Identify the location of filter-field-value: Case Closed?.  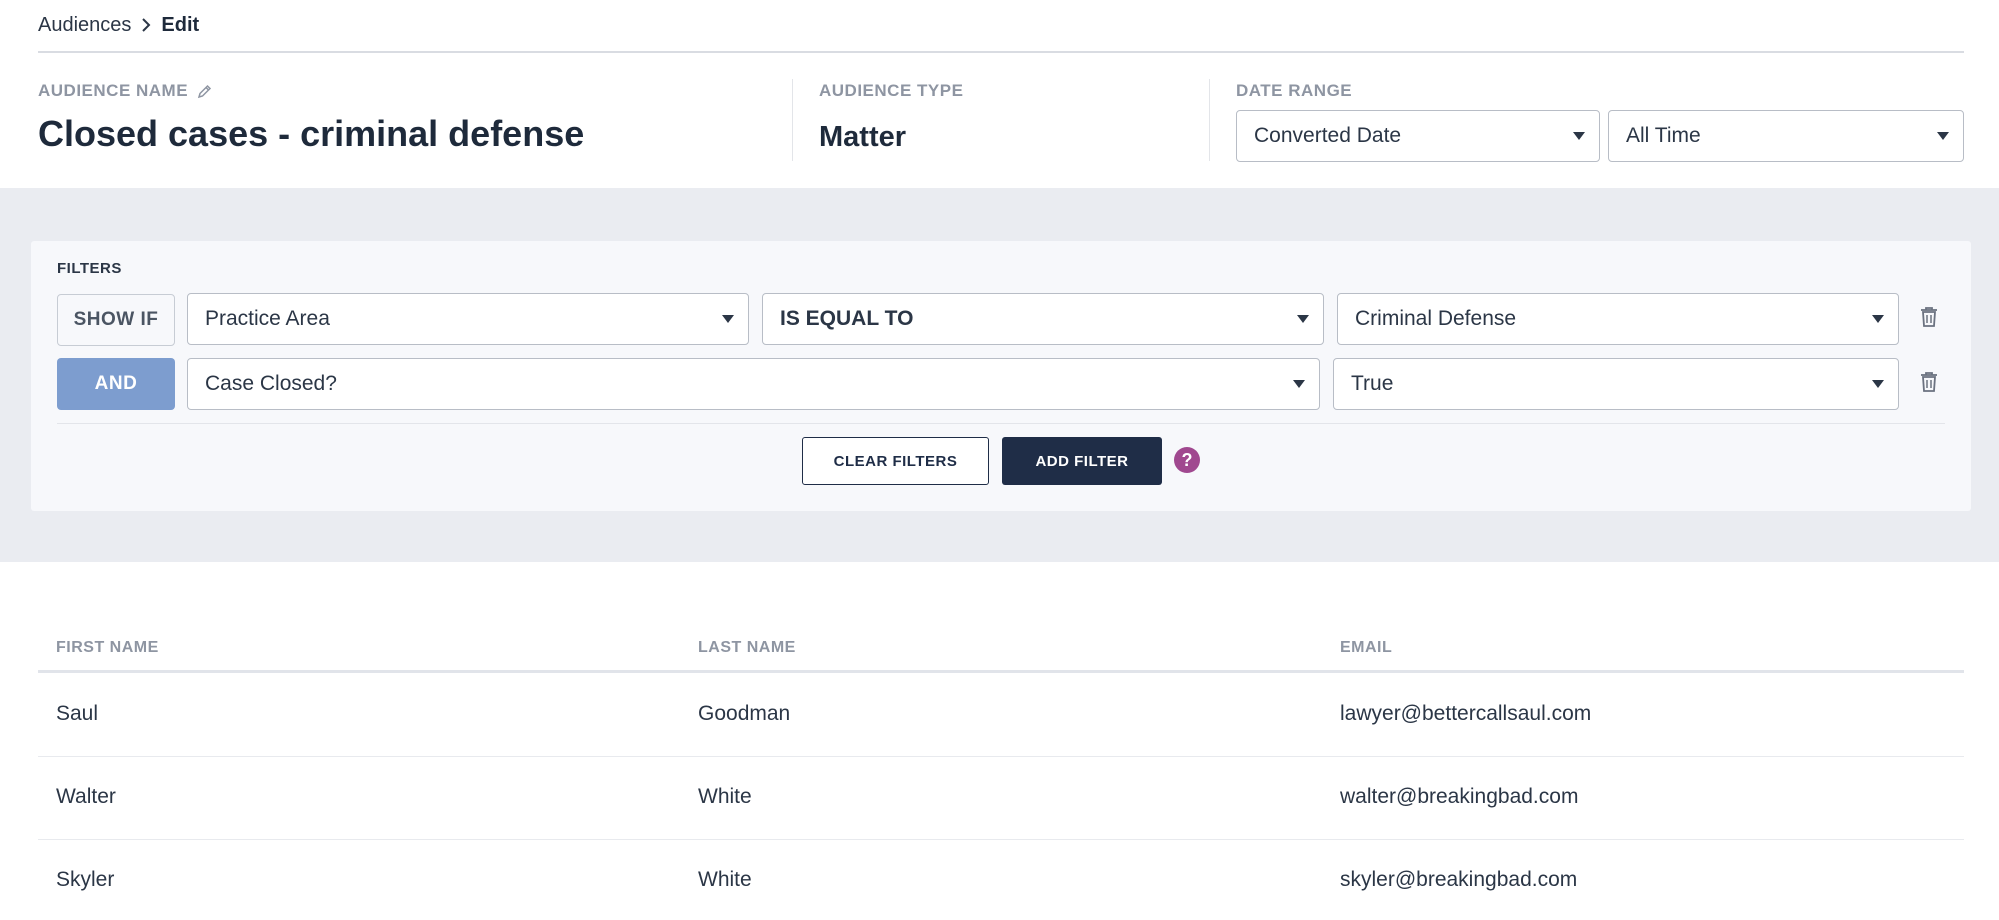
(271, 383).